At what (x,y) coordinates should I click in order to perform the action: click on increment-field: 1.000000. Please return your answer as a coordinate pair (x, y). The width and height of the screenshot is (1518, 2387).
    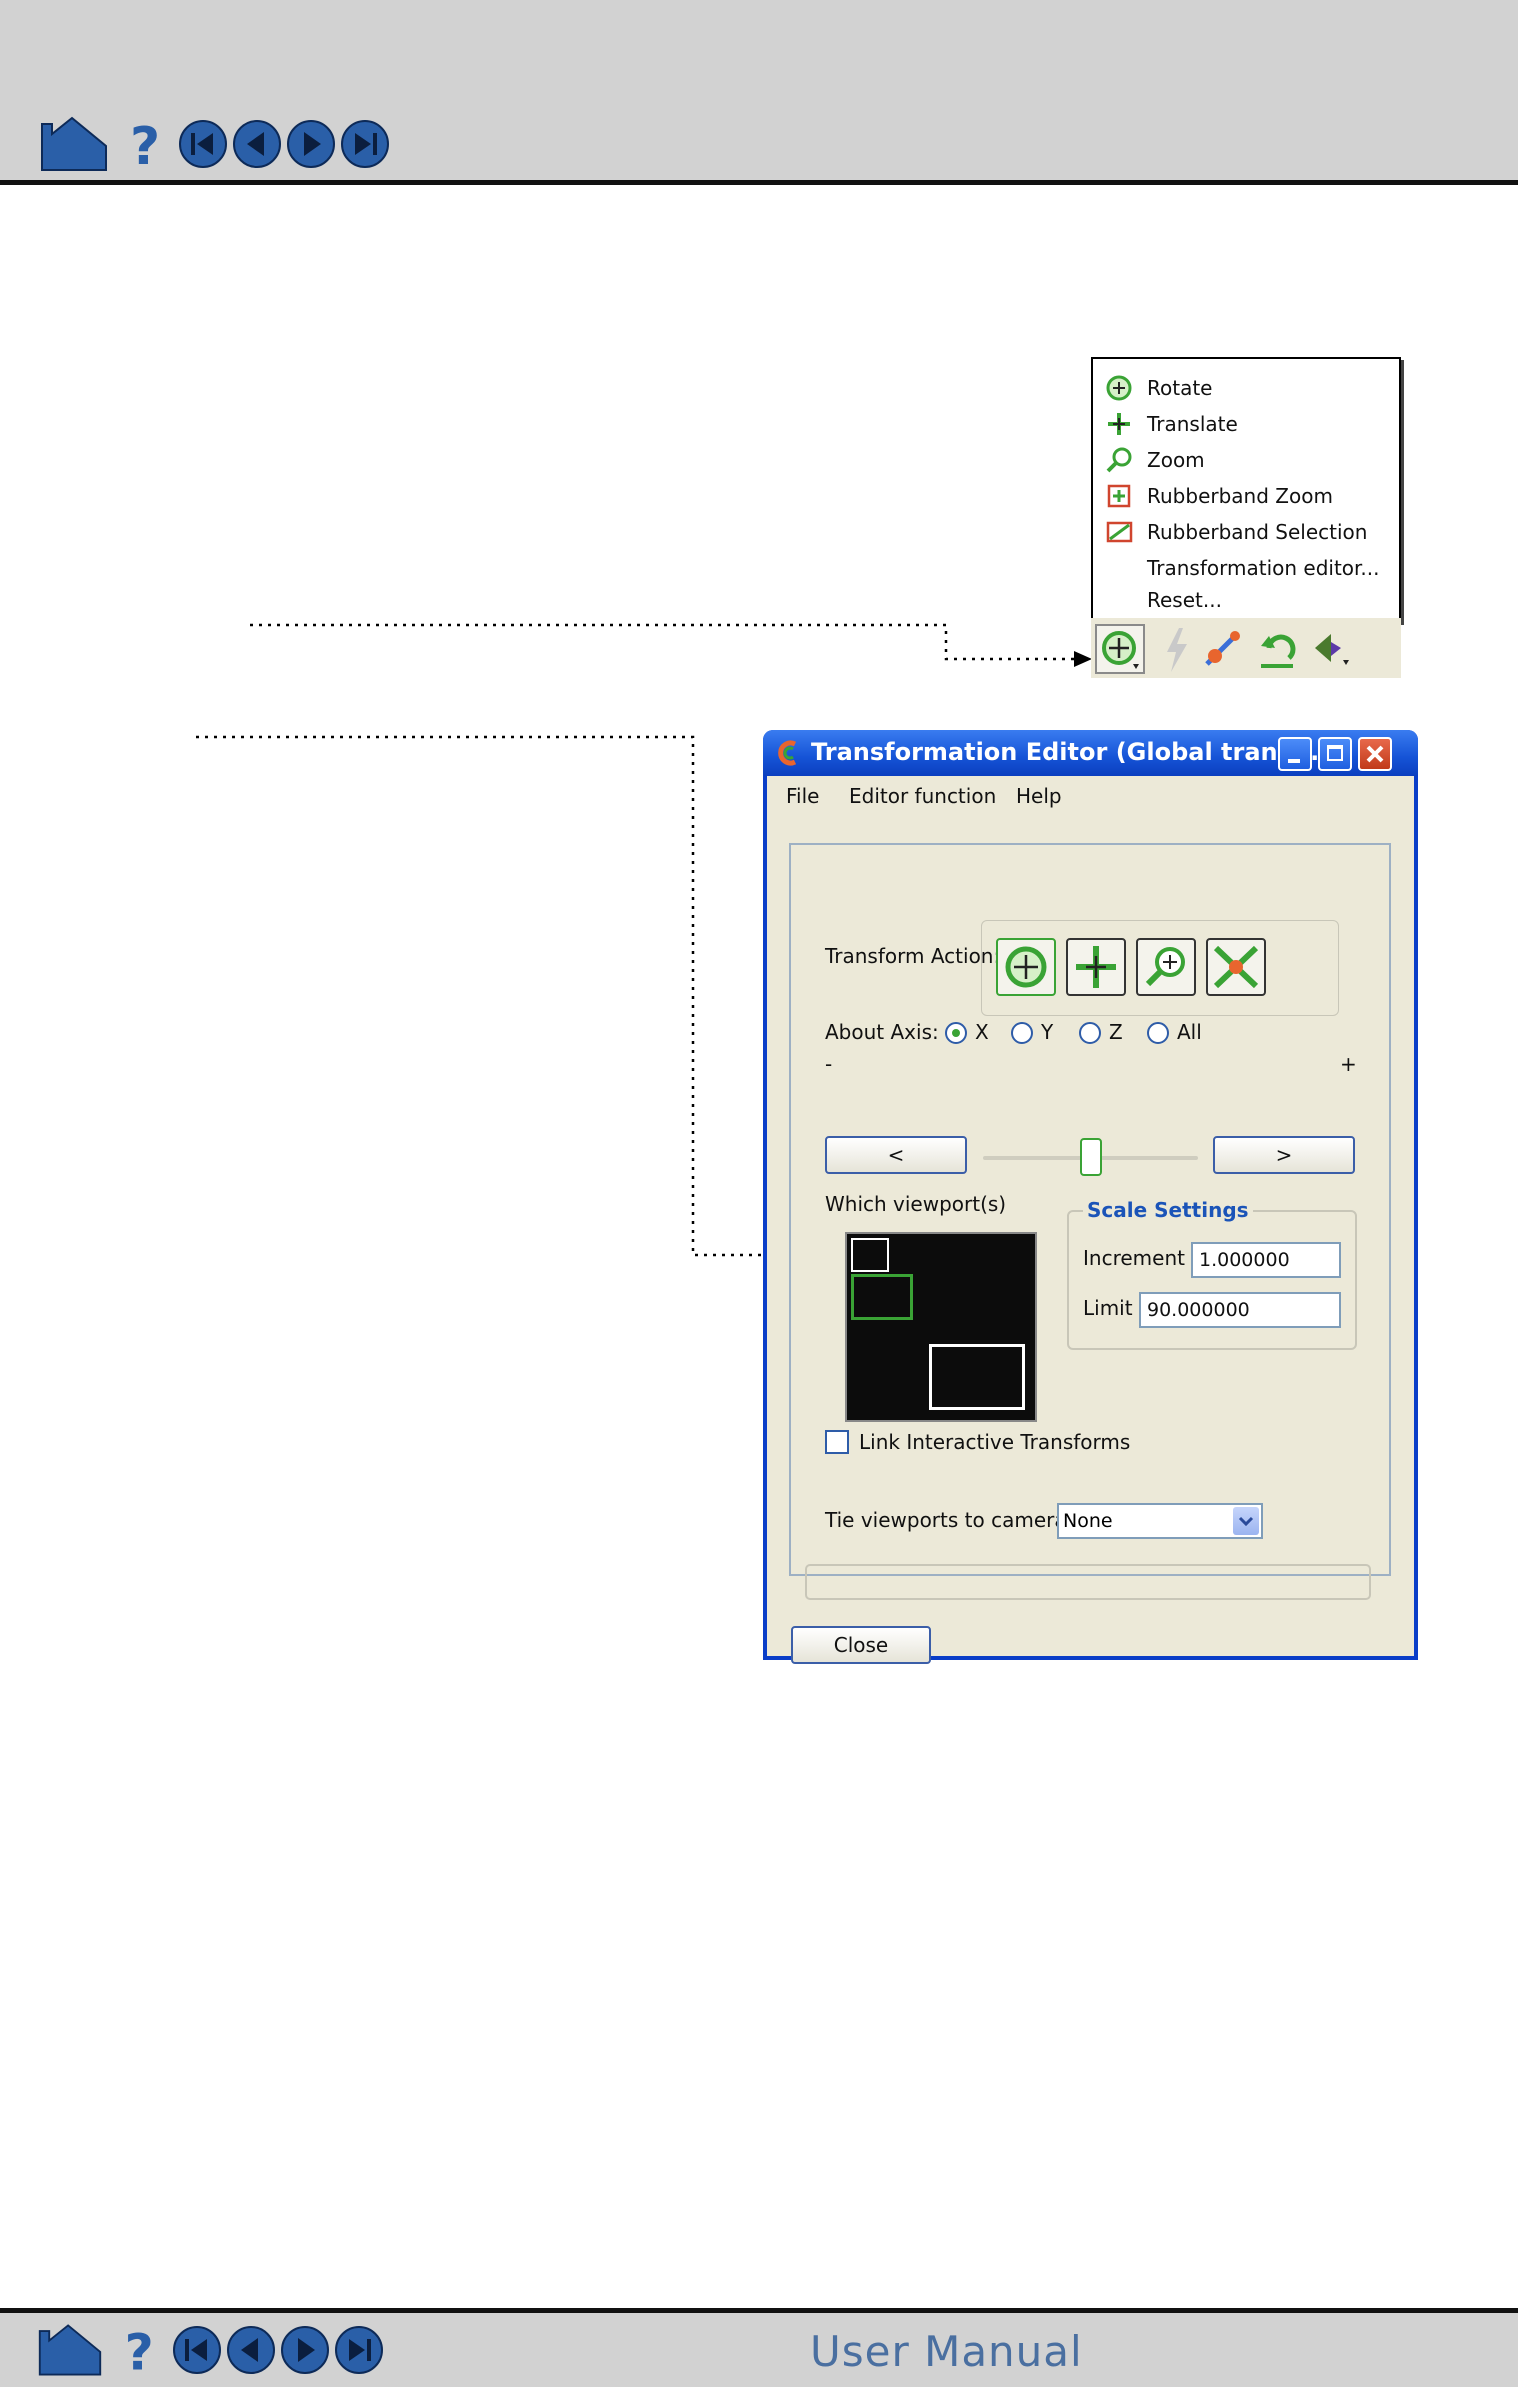
    Looking at the image, I should click on (1266, 1260).